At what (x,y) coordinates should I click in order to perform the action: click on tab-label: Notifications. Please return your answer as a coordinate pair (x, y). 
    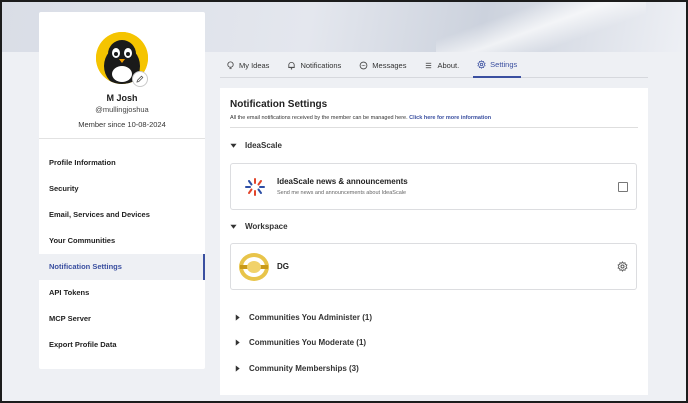
    Looking at the image, I should click on (321, 65).